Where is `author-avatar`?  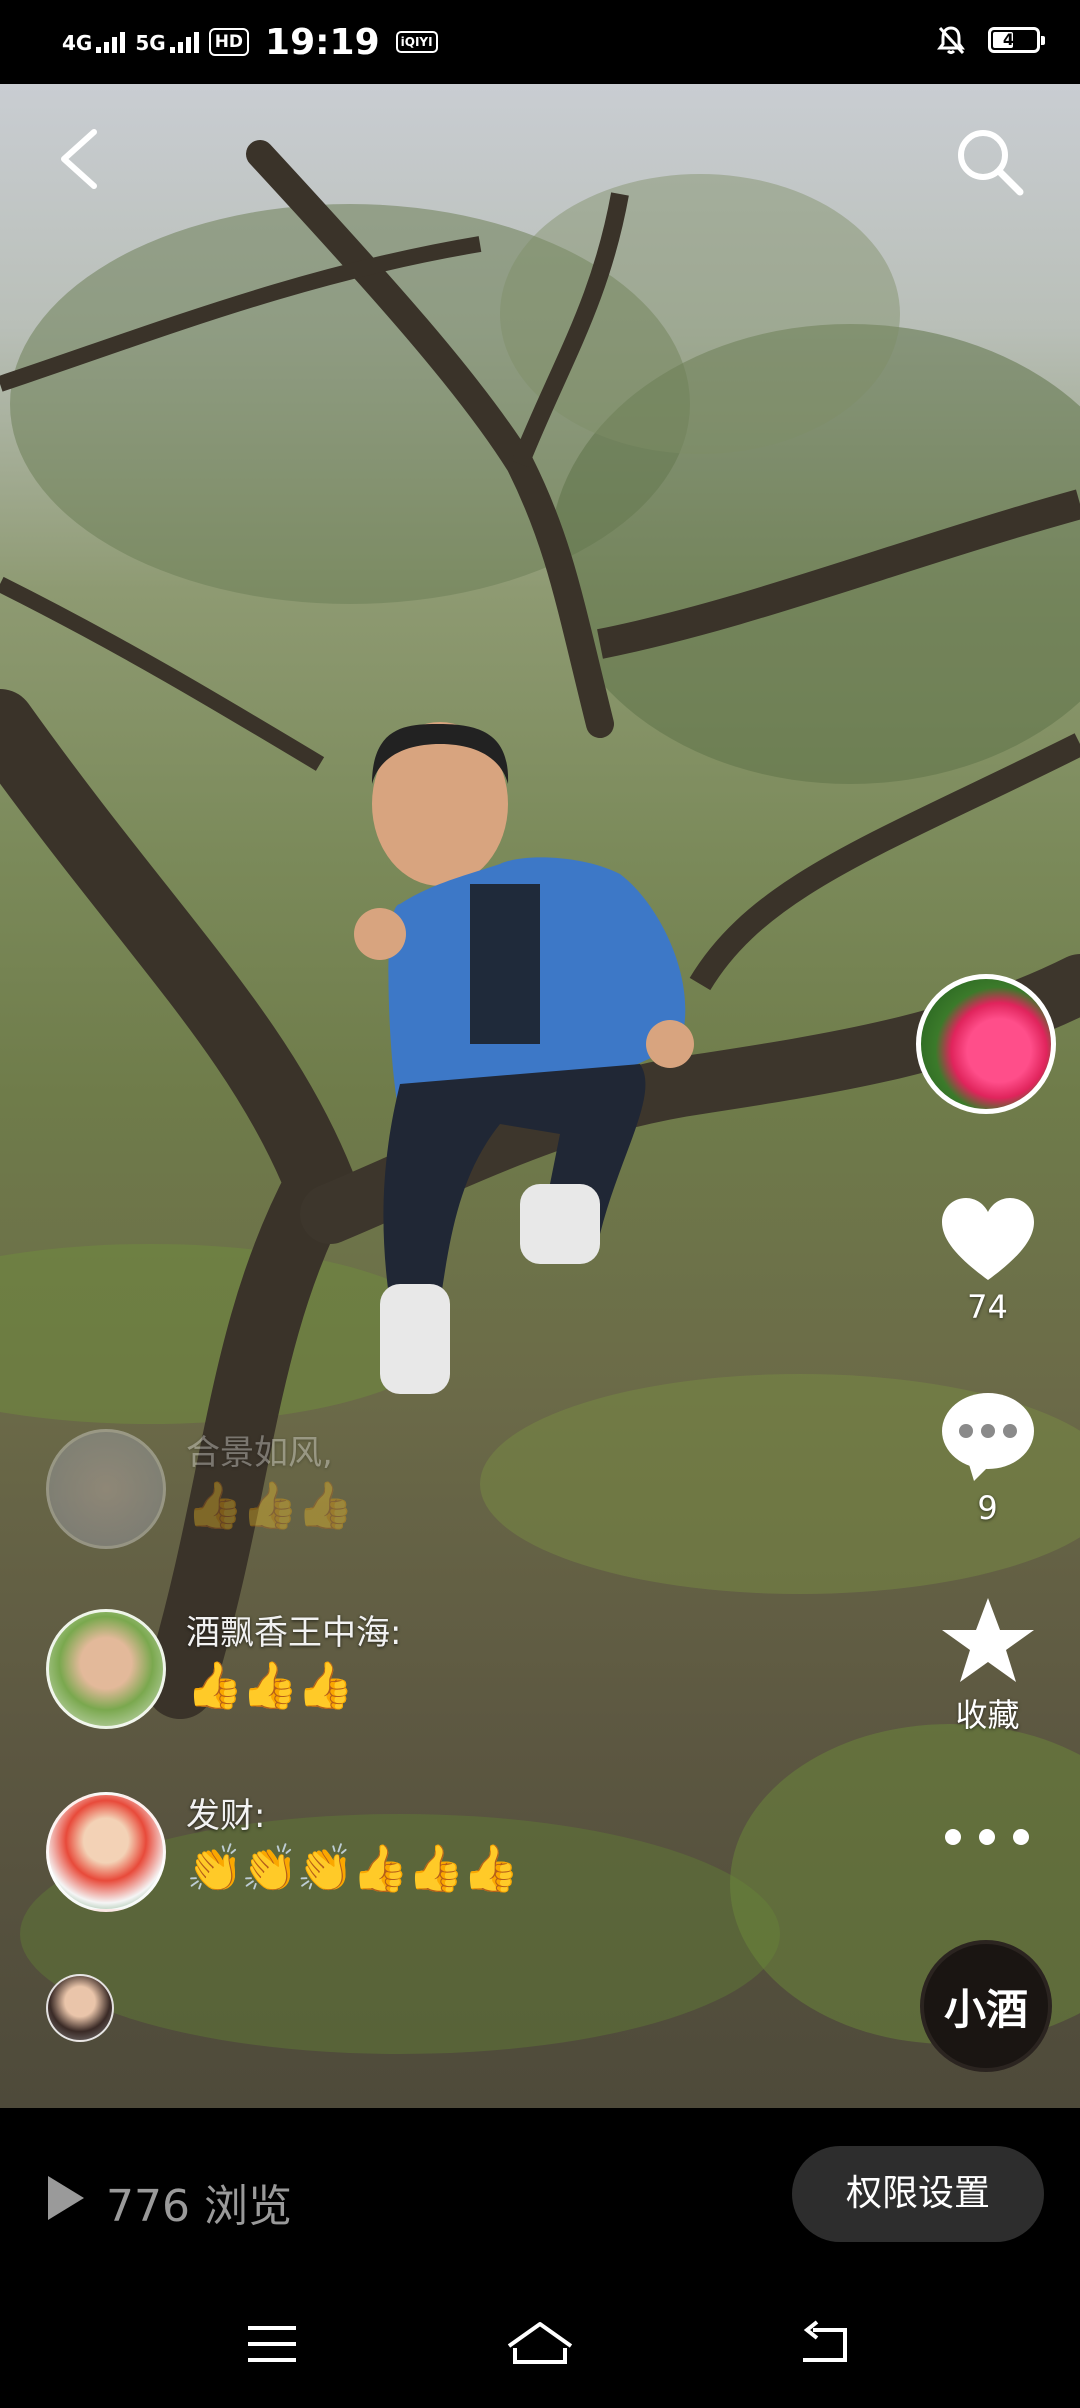 author-avatar is located at coordinates (986, 1044).